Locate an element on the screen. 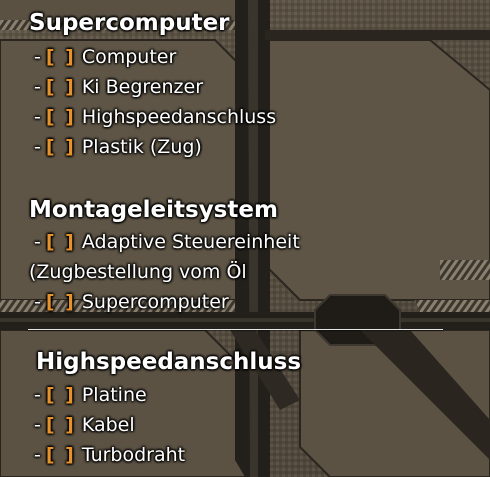 This screenshot has width=490, height=477. section-title-montageleitsystem: Montageleitsystem is located at coordinates (153, 210).